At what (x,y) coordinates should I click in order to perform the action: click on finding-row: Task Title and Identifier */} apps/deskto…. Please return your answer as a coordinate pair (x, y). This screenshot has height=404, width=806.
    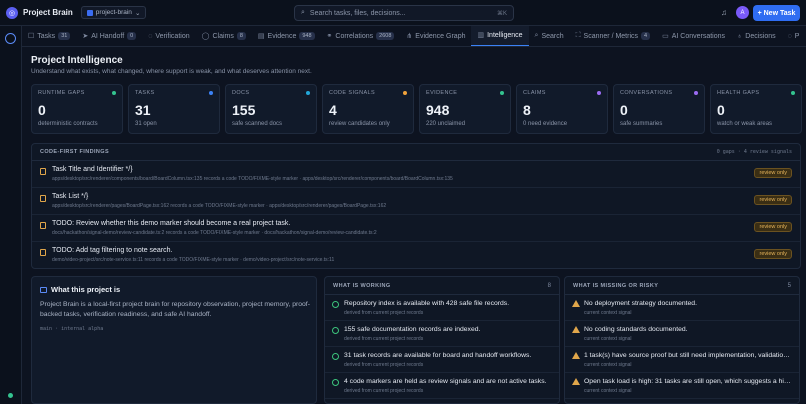
    Looking at the image, I should click on (416, 174).